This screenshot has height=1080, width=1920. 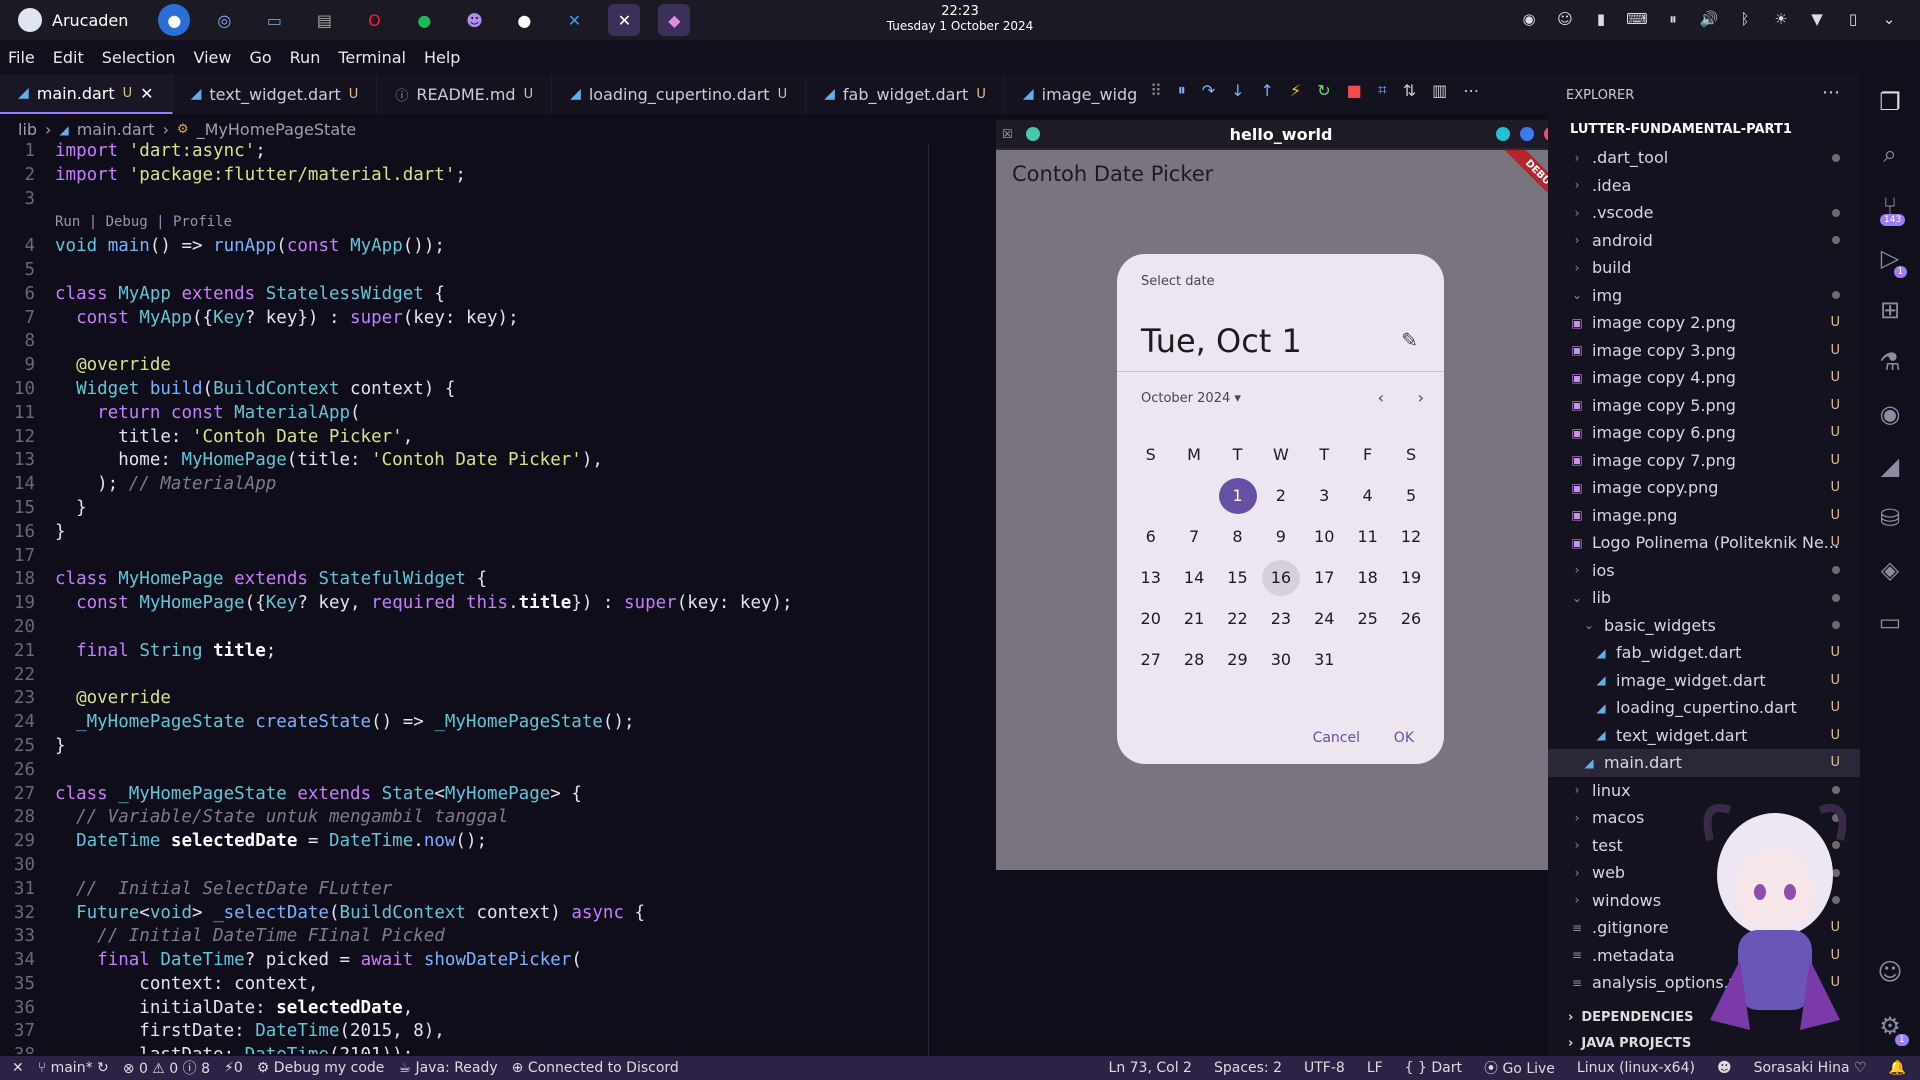 I want to click on source-control-icon: ⑂ 143, so click(x=1893, y=209).